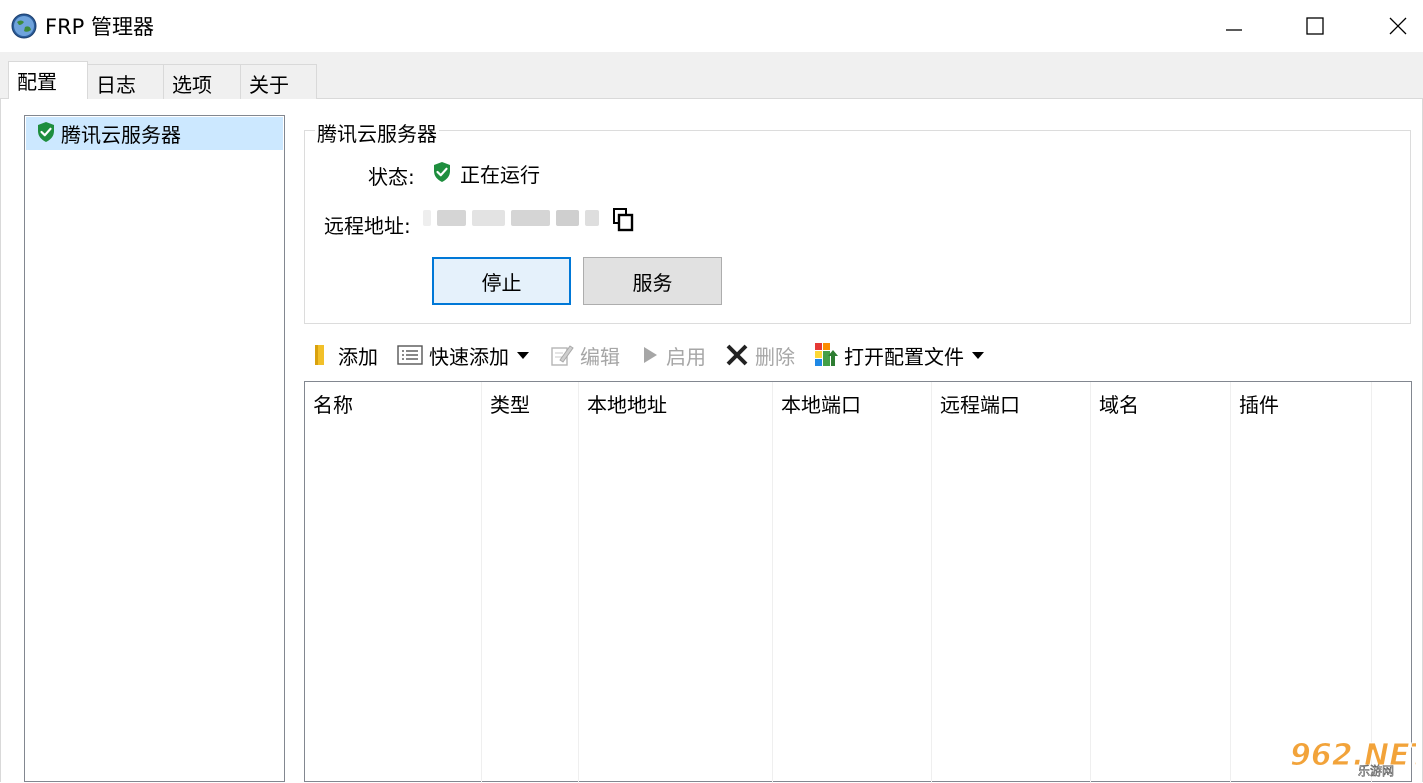 The width and height of the screenshot is (1423, 783). Describe the element at coordinates (711, 26) in the screenshot. I see `title-bar: FRP 管理器` at that location.